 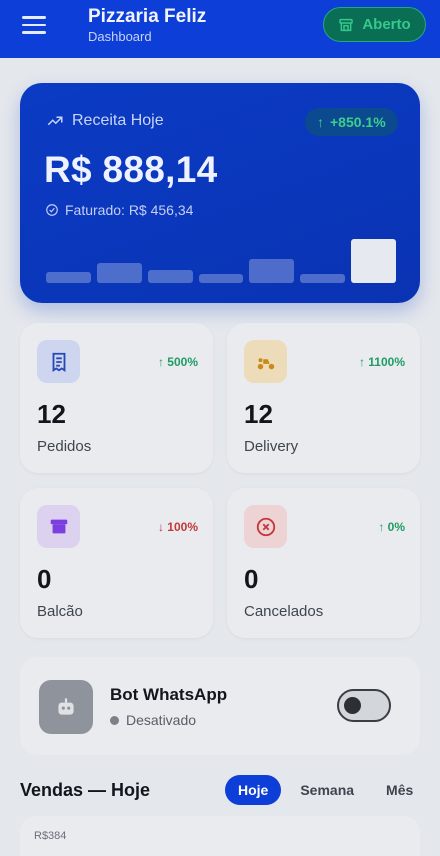 I want to click on app-title: Pizzaria Feliz, so click(x=147, y=16).